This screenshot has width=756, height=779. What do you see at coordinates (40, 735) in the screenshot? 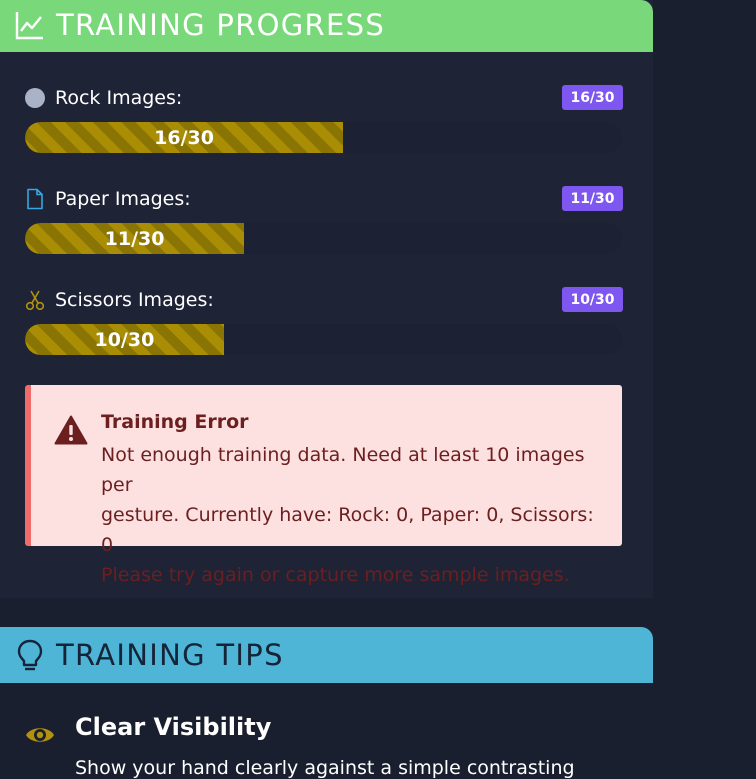
I see `eye-icon` at bounding box center [40, 735].